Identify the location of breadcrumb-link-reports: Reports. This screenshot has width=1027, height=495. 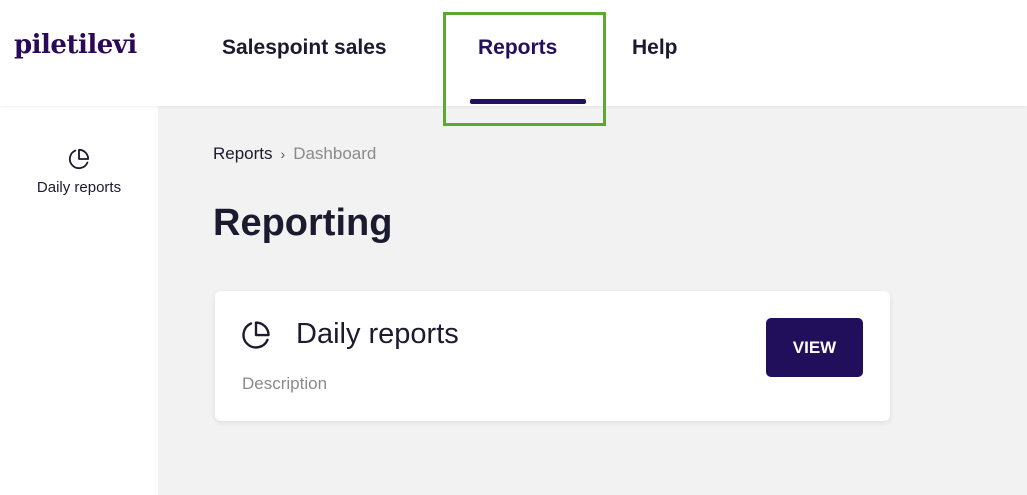
(243, 153).